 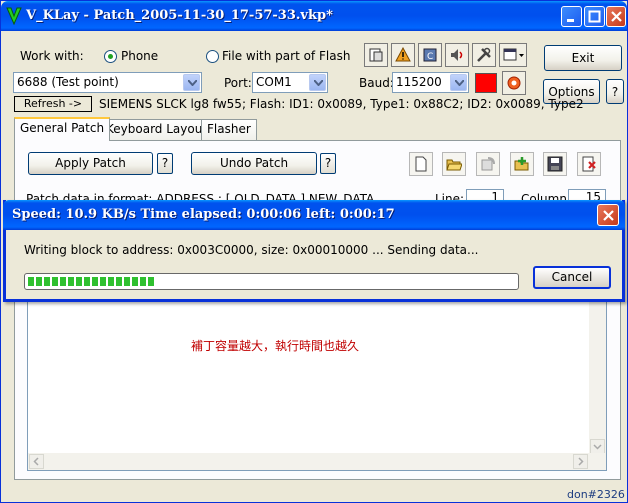 I want to click on apply-patch-help-button: ?, so click(x=165, y=163).